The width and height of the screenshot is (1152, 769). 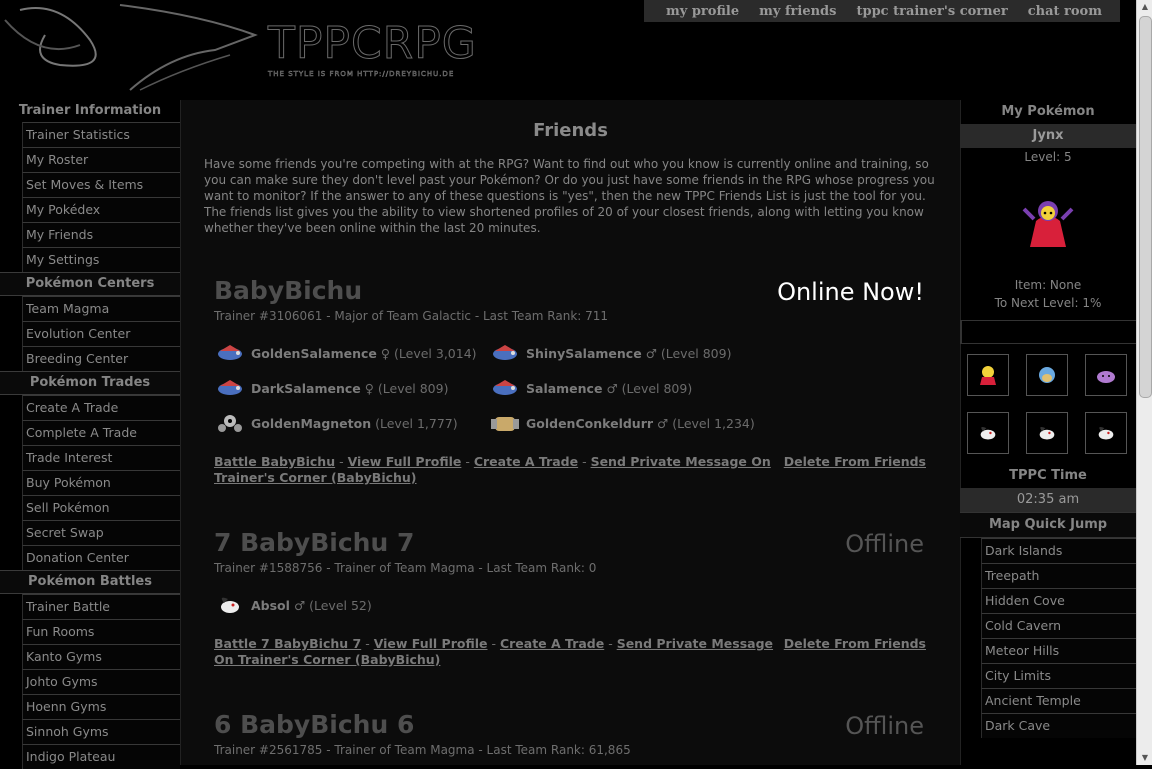 What do you see at coordinates (1058, 650) in the screenshot?
I see `map-item-meteor-hills: Meteor Hills` at bounding box center [1058, 650].